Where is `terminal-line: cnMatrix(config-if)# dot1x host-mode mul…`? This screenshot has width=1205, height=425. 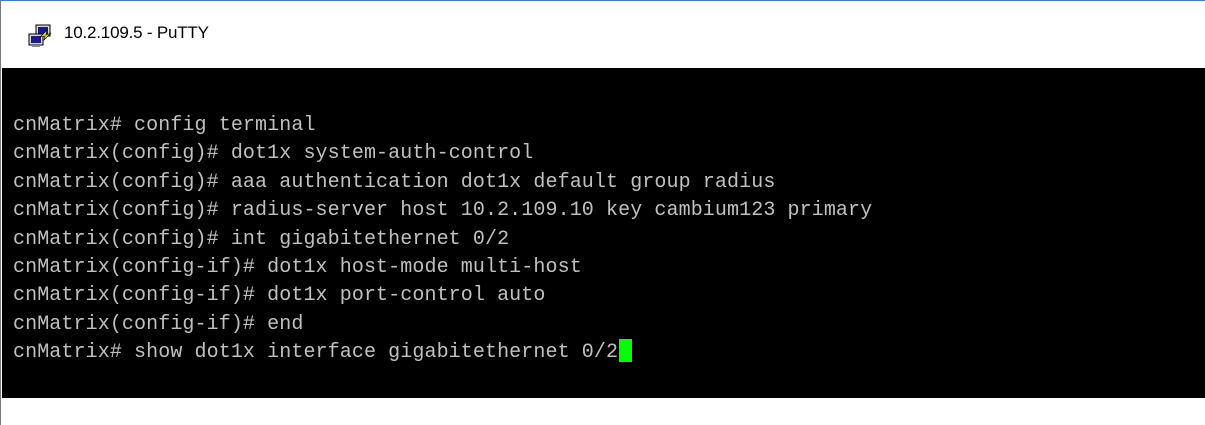 terminal-line: cnMatrix(config-if)# dot1x host-mode mul… is located at coordinates (297, 267).